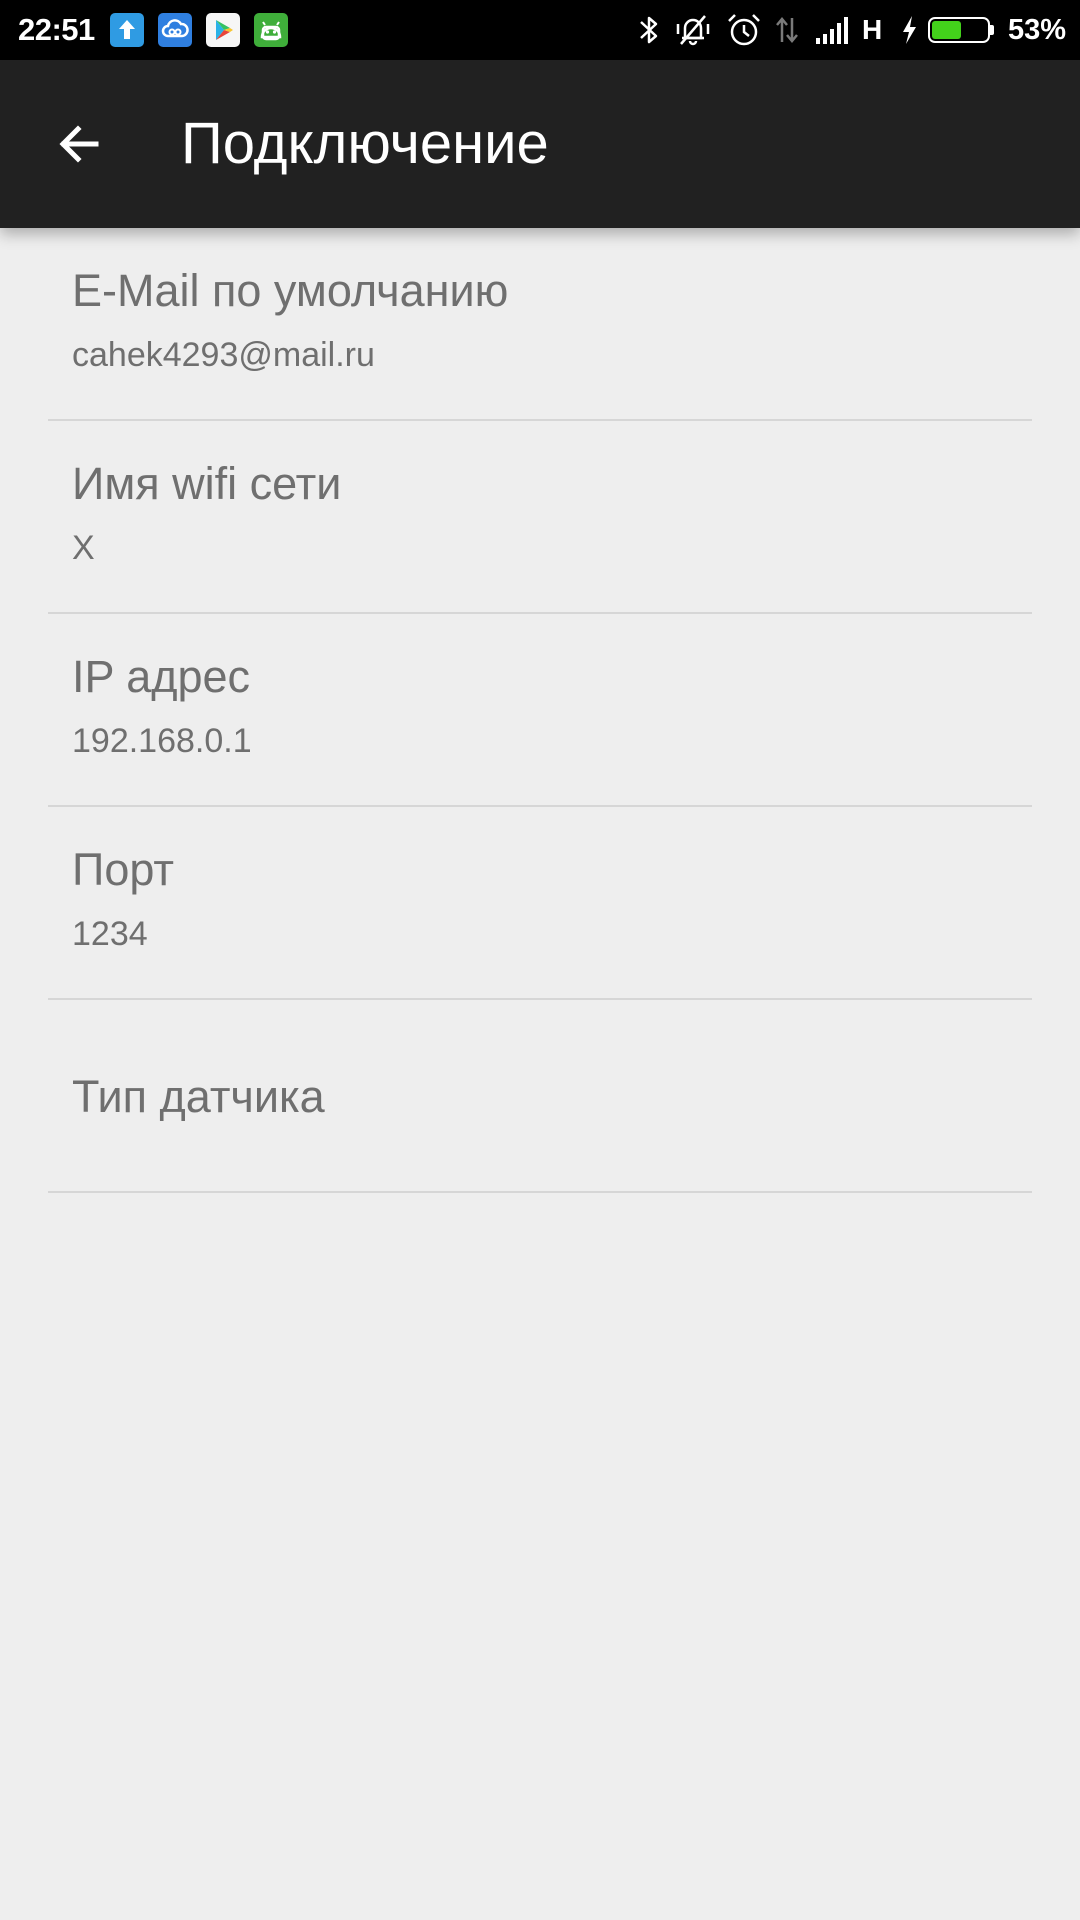 The image size is (1080, 1920). I want to click on app-bar: Подключение, so click(540, 144).